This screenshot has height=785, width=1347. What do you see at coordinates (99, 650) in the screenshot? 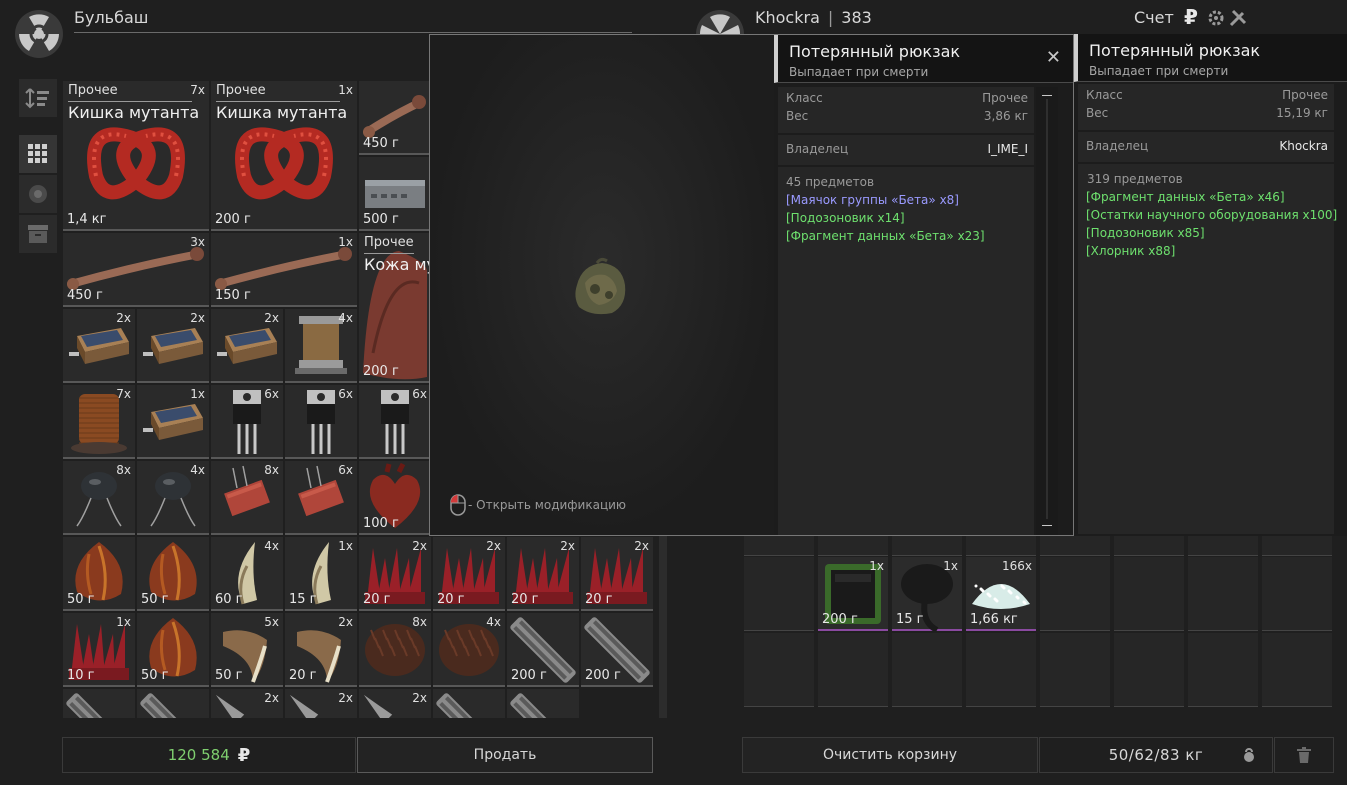
I see `inventory-slot: 1x 10 г` at bounding box center [99, 650].